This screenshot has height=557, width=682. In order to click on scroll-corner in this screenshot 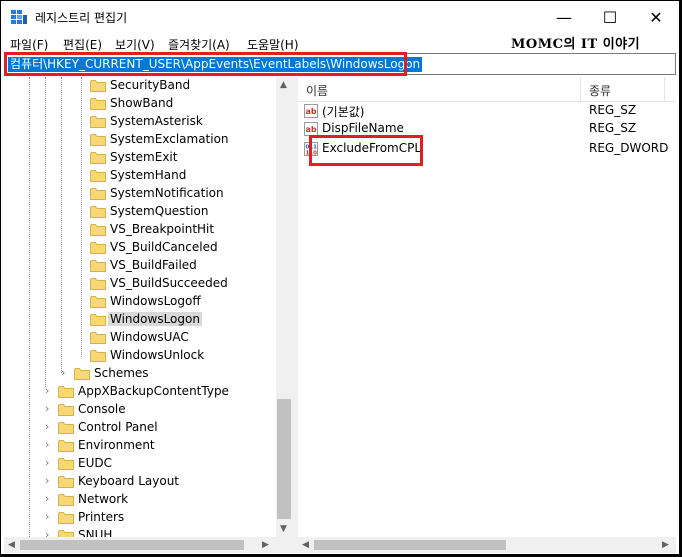, I will do `click(284, 545)`.